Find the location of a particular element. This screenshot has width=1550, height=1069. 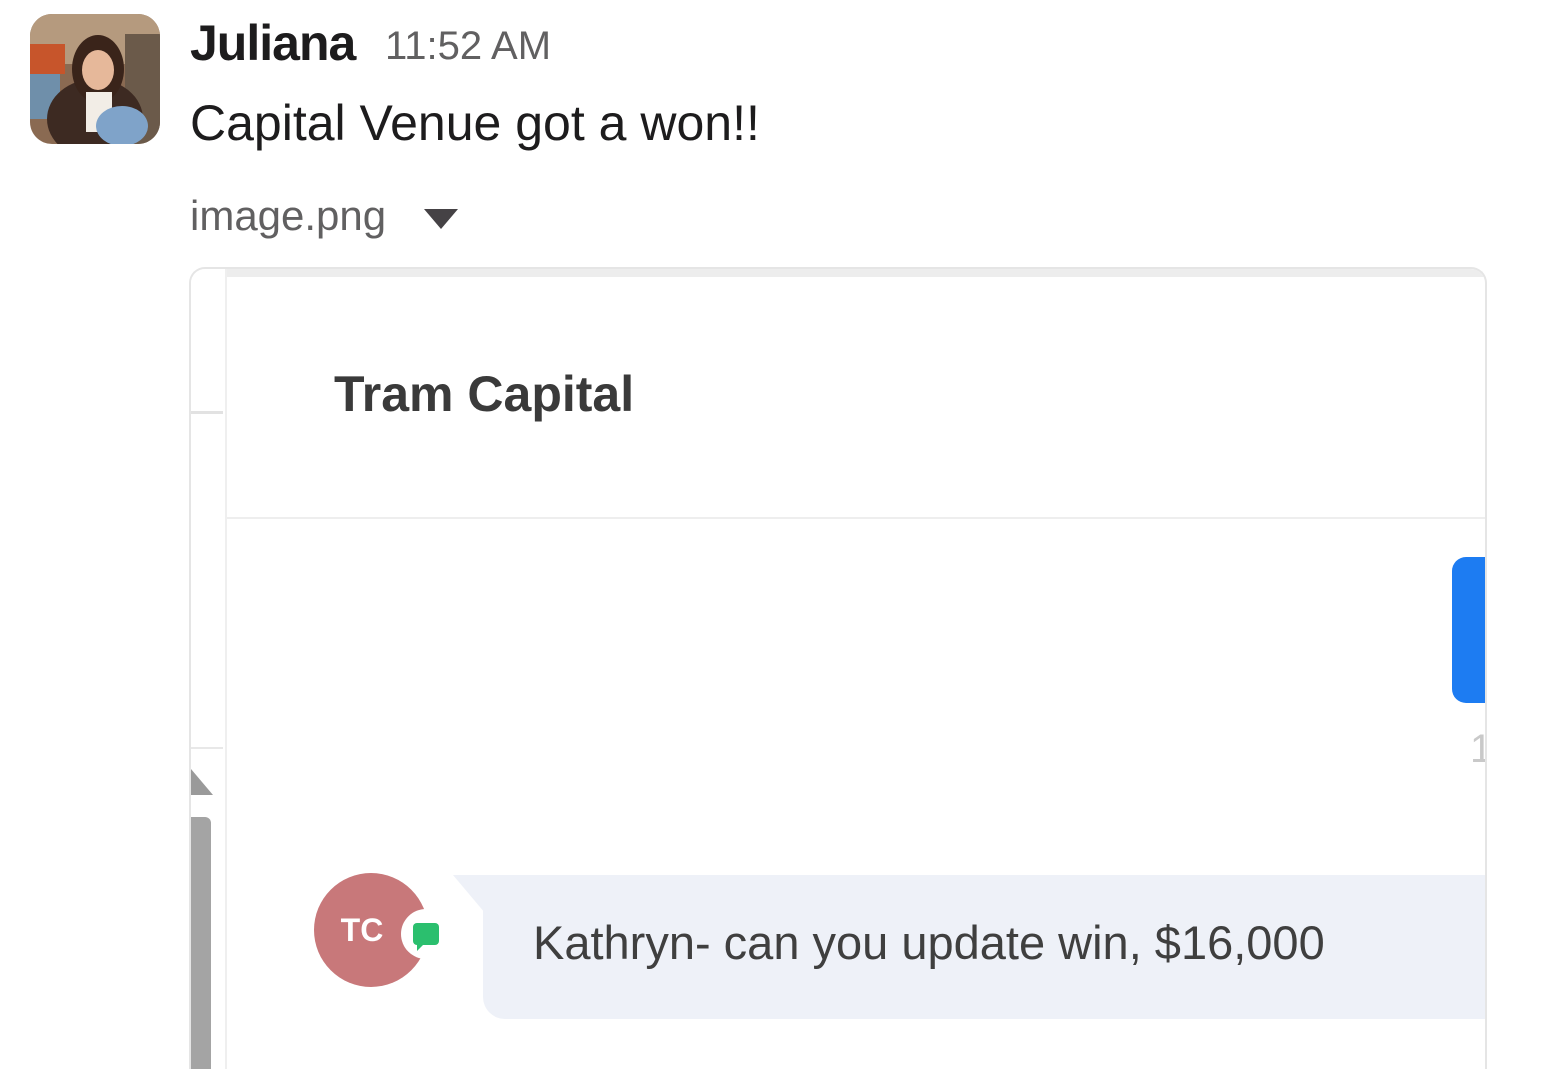

sender-name: Juliana is located at coordinates (273, 43).